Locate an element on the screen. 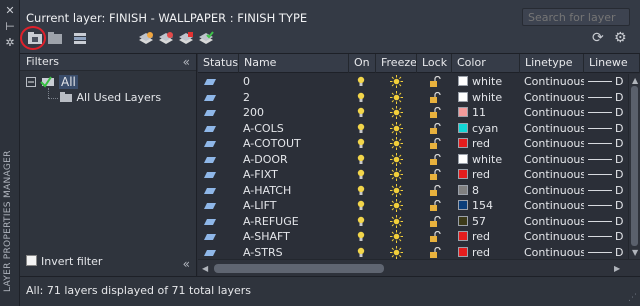 This screenshot has height=306, width=640. palette-properties-icon: ✲ is located at coordinates (10, 43).